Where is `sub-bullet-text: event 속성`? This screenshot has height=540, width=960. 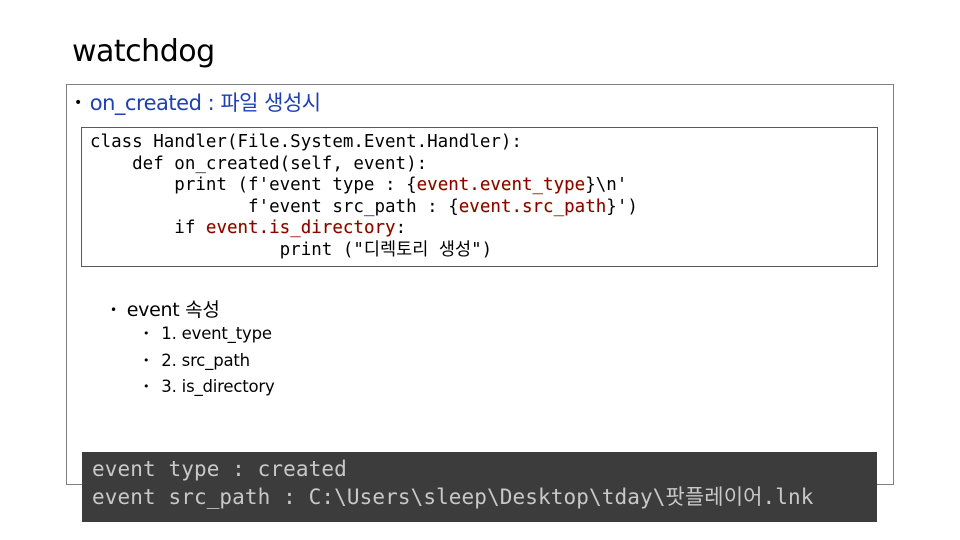 sub-bullet-text: event 속성 is located at coordinates (173, 310).